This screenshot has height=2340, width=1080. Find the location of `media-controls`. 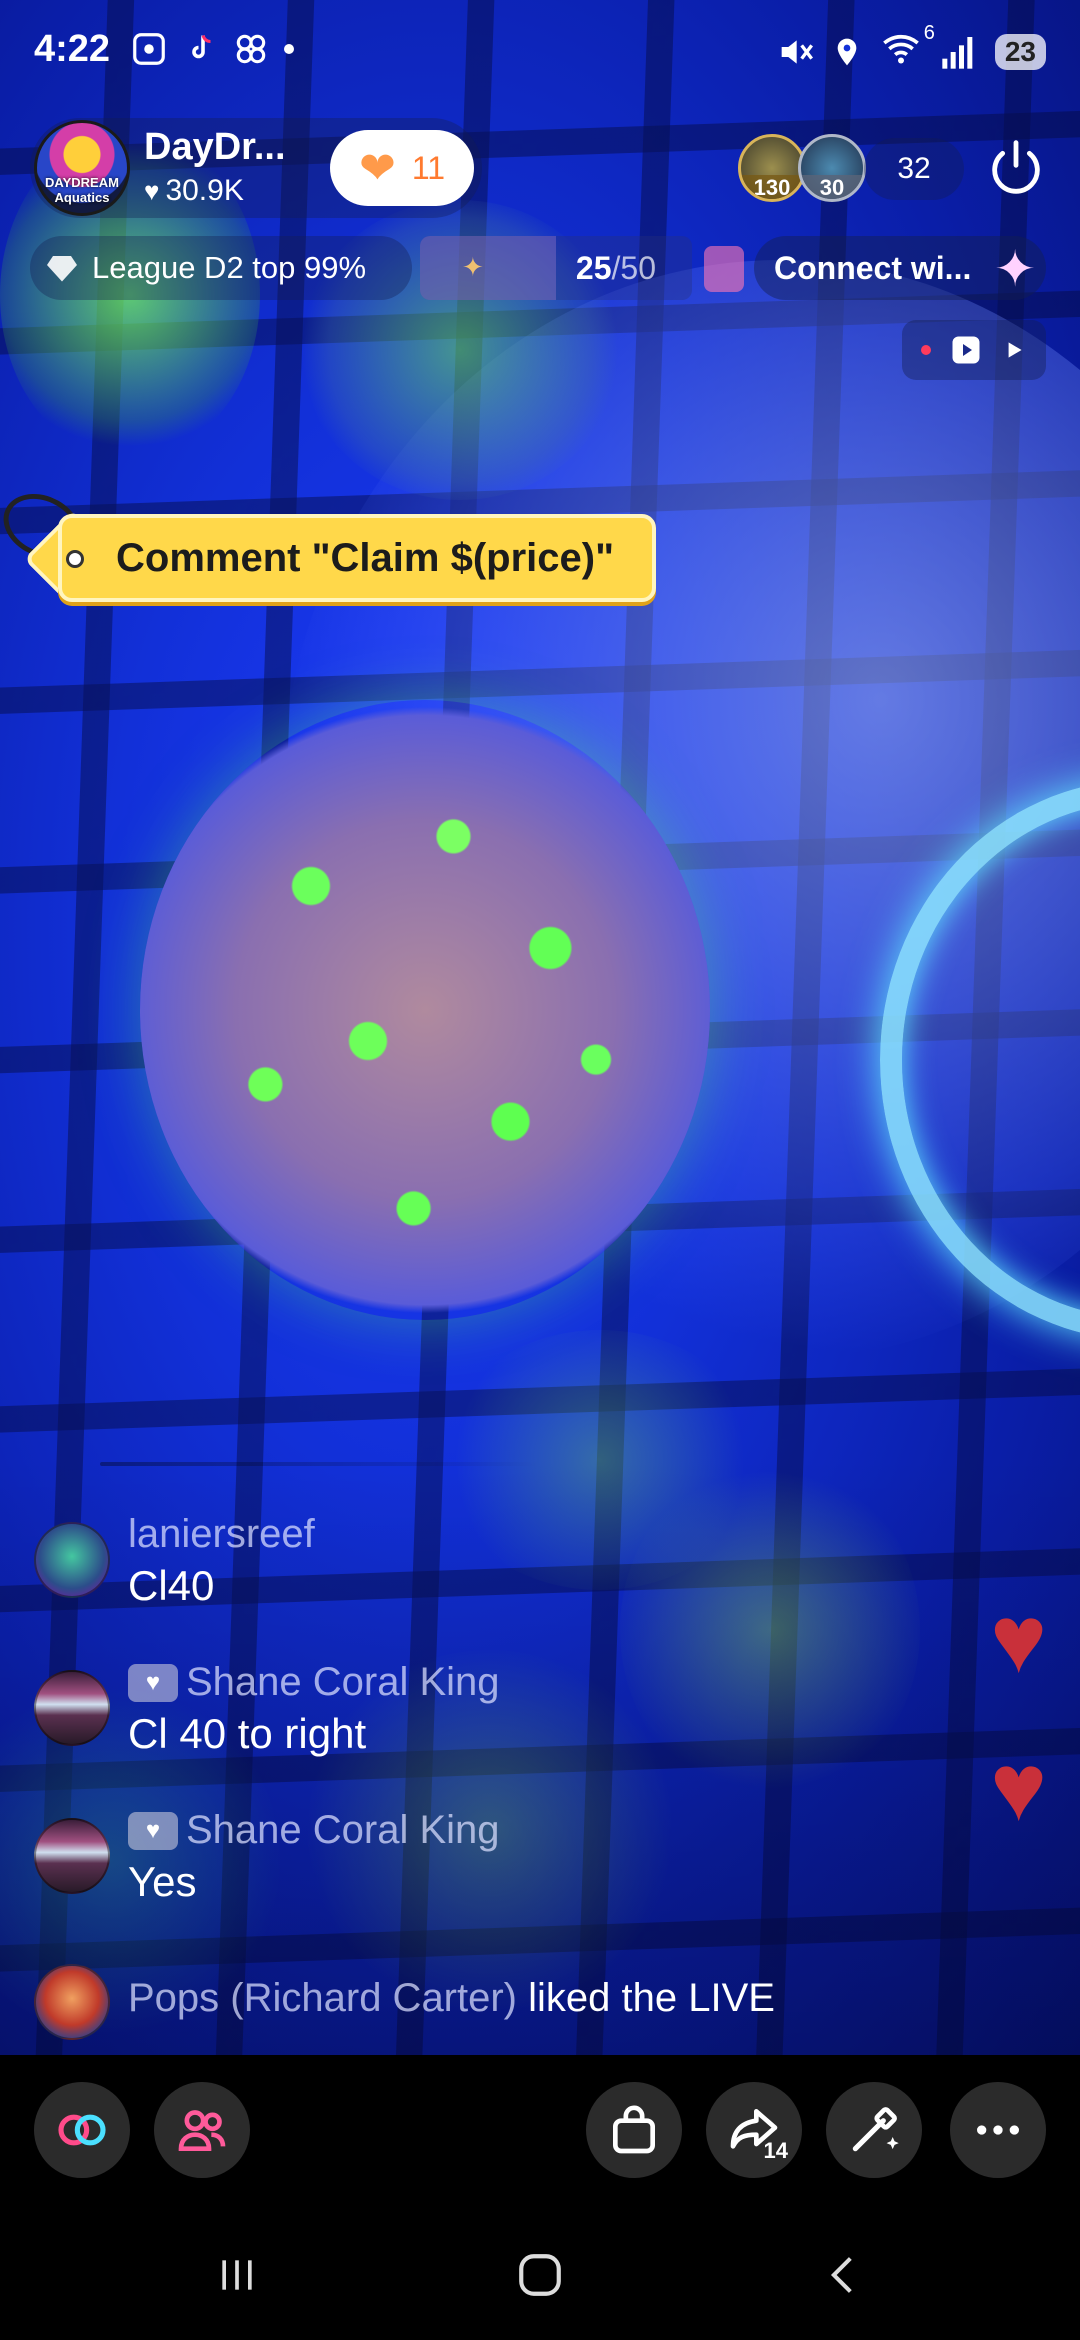

media-controls is located at coordinates (974, 350).